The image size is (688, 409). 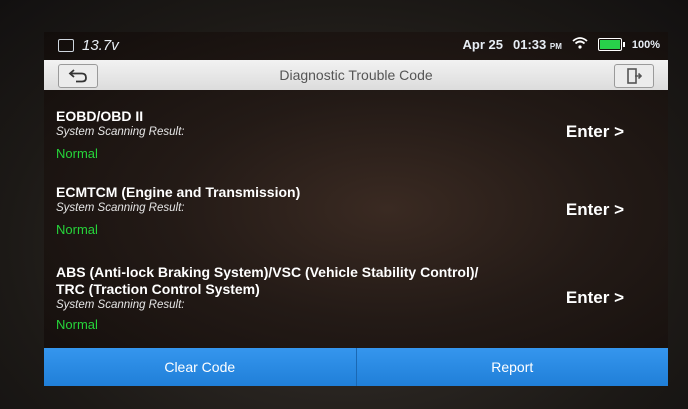 I want to click on exit-door-icon, so click(x=634, y=76).